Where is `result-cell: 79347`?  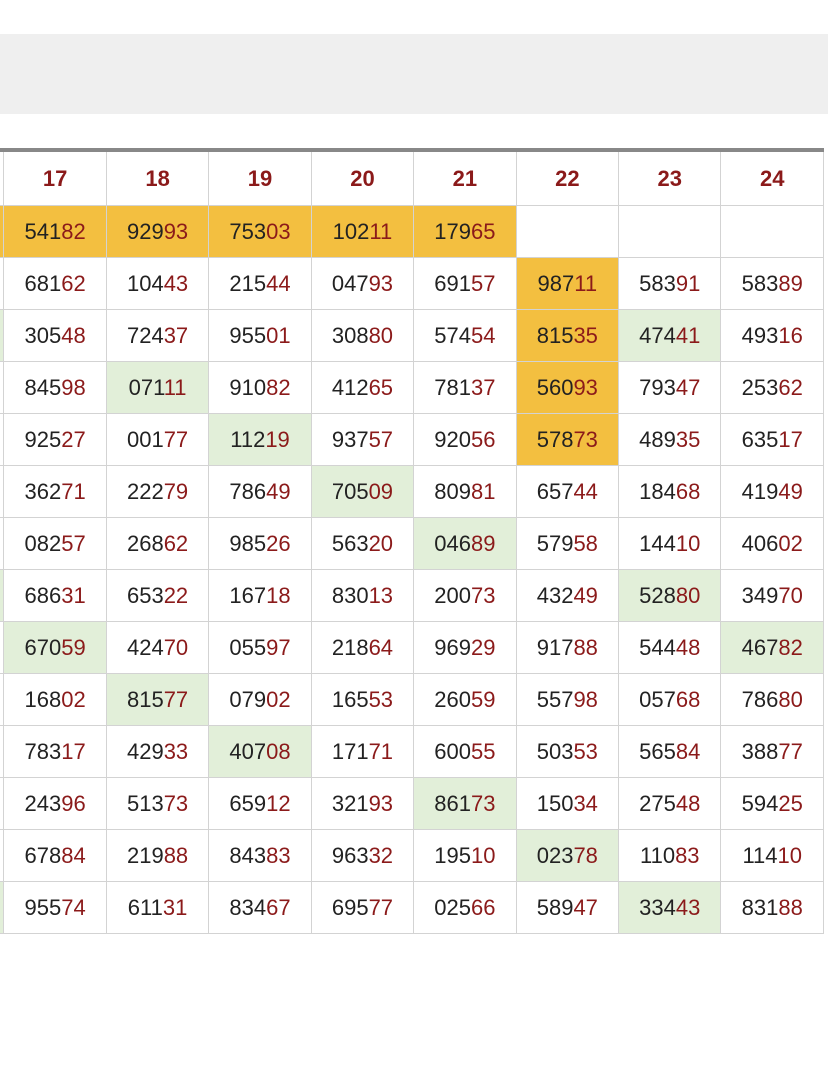 result-cell: 79347 is located at coordinates (670, 387).